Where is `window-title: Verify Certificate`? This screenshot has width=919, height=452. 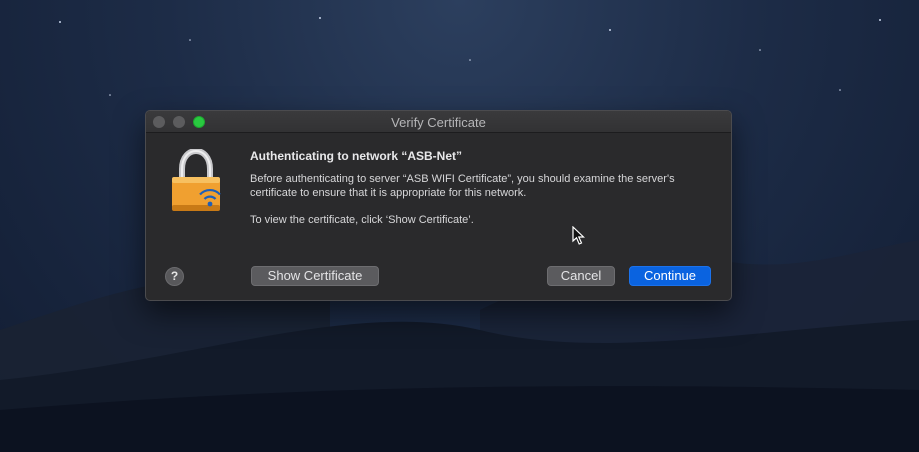
window-title: Verify Certificate is located at coordinates (438, 122).